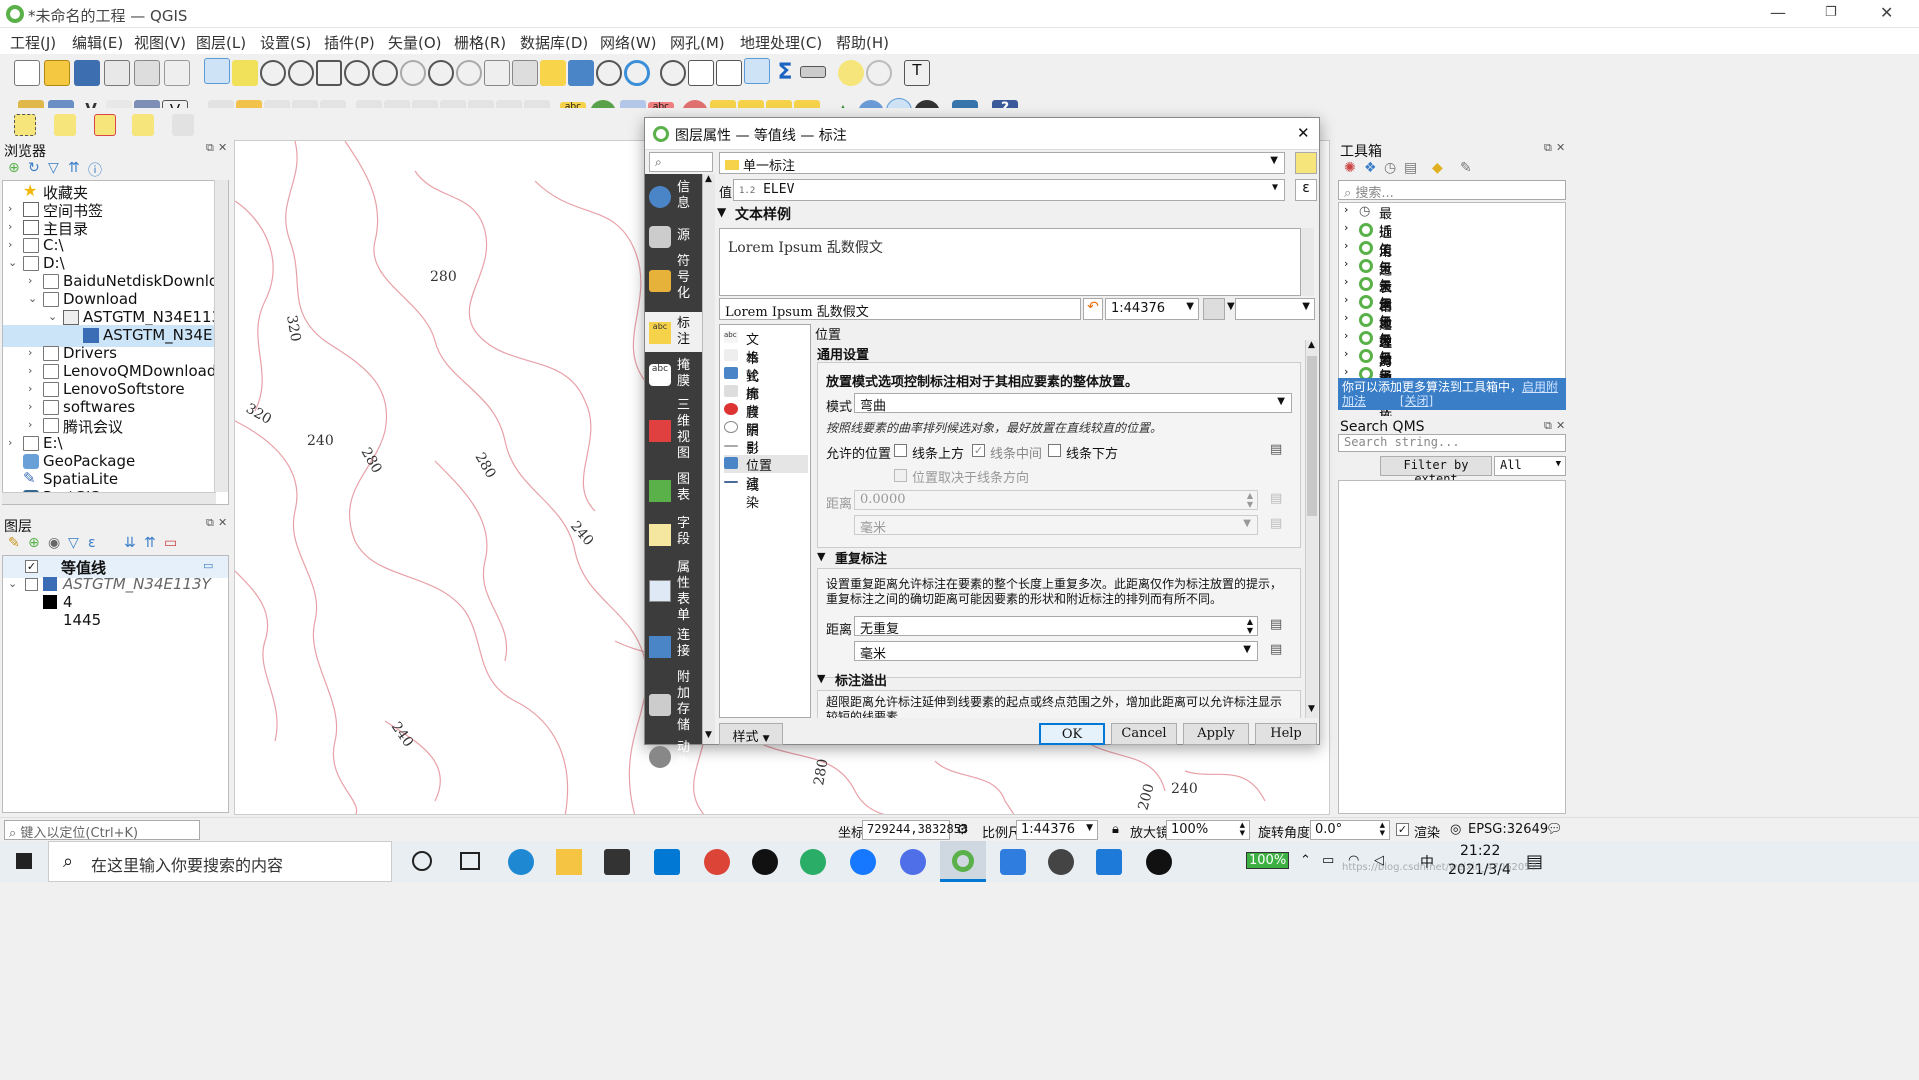 Image resolution: width=1919 pixels, height=1080 pixels. What do you see at coordinates (675, 490) in the screenshot?
I see `sidebar-item-diagrams: 图表` at bounding box center [675, 490].